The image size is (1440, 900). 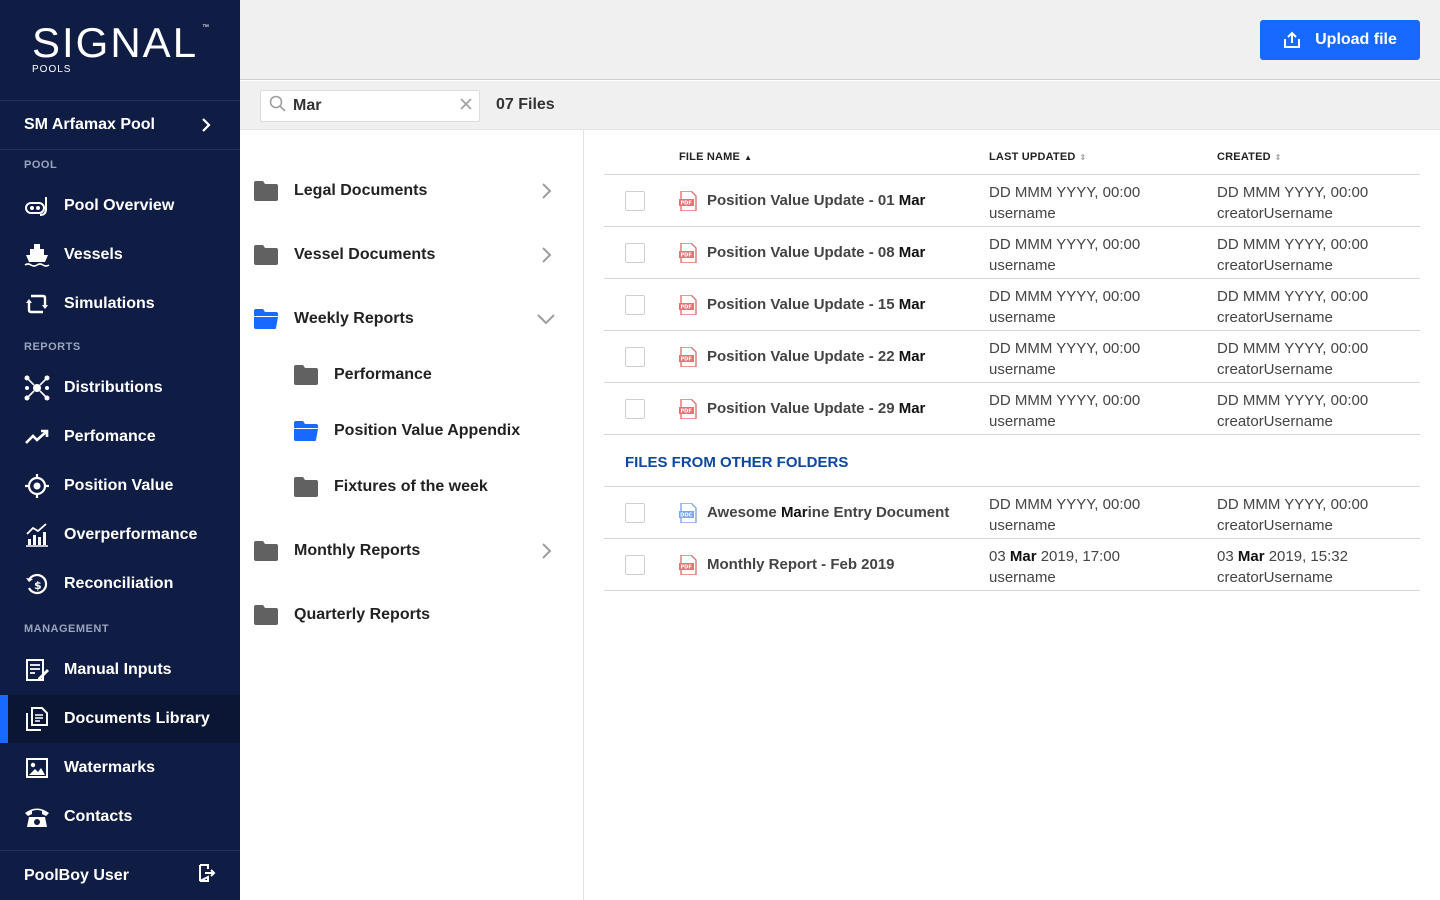 I want to click on folder-legal-documents: Legal Documents, so click(x=405, y=191).